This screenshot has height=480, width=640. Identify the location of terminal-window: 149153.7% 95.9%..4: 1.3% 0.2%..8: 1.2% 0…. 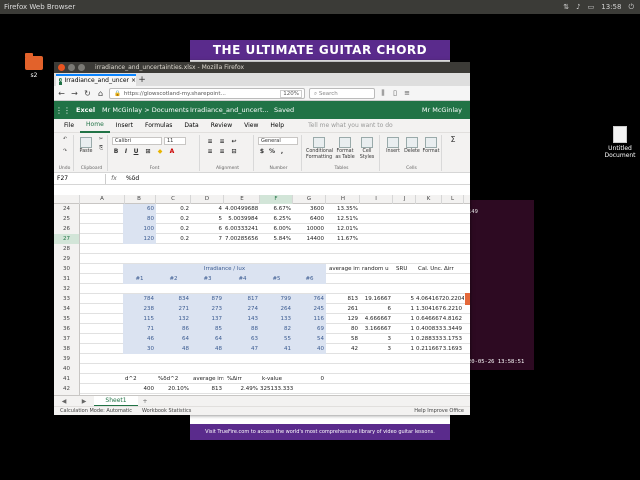
(500, 285).